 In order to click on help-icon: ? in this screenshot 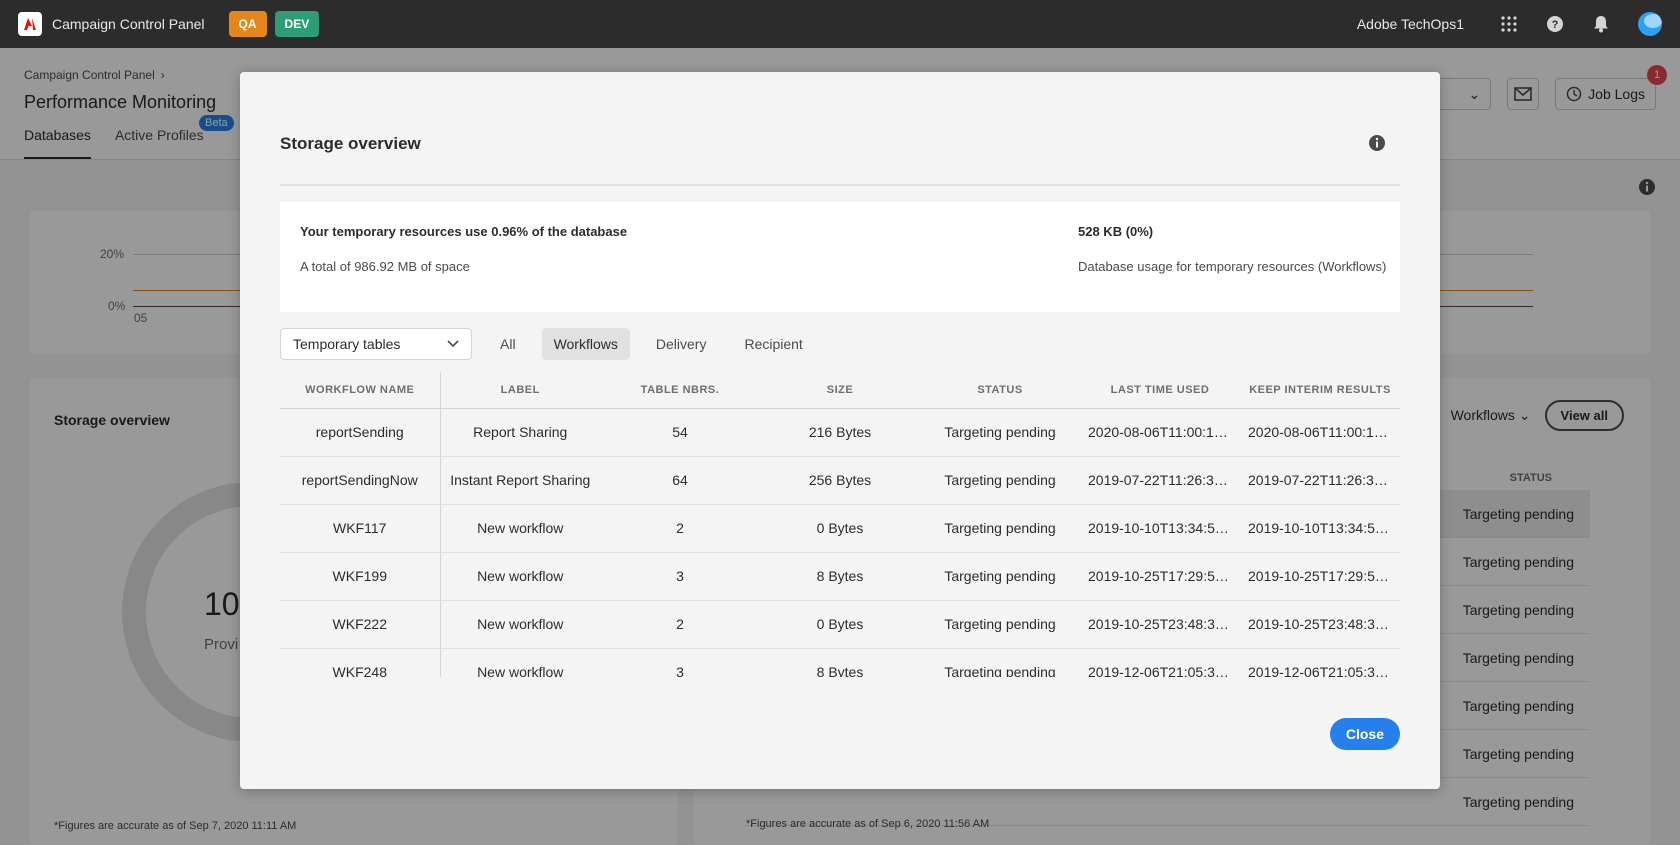, I will do `click(1555, 24)`.